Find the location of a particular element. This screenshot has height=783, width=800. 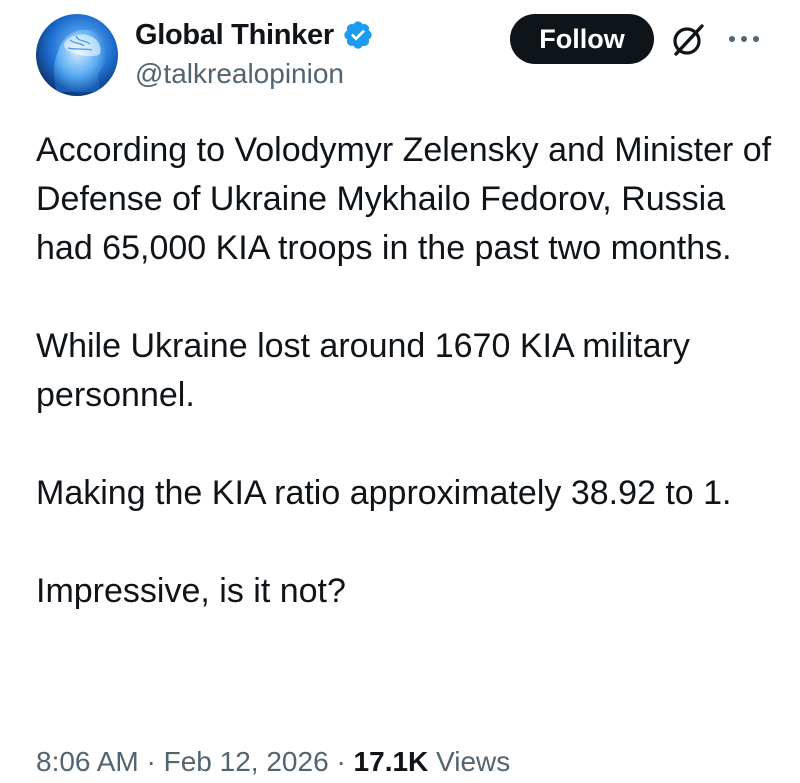

brain-head-avatar-icon is located at coordinates (77, 55).